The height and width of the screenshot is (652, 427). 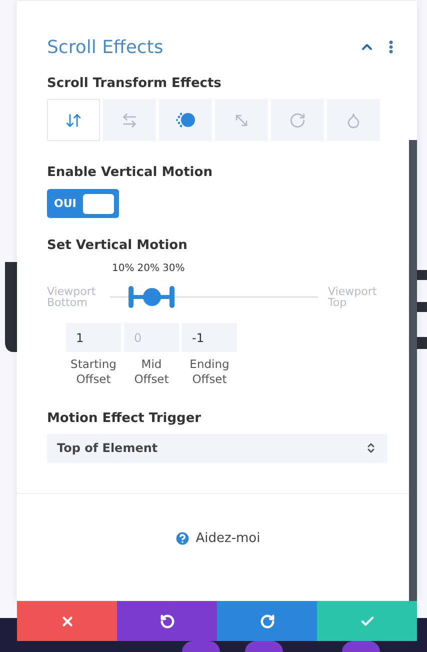 I want to click on help-link: Aidez-moi, so click(x=217, y=539).